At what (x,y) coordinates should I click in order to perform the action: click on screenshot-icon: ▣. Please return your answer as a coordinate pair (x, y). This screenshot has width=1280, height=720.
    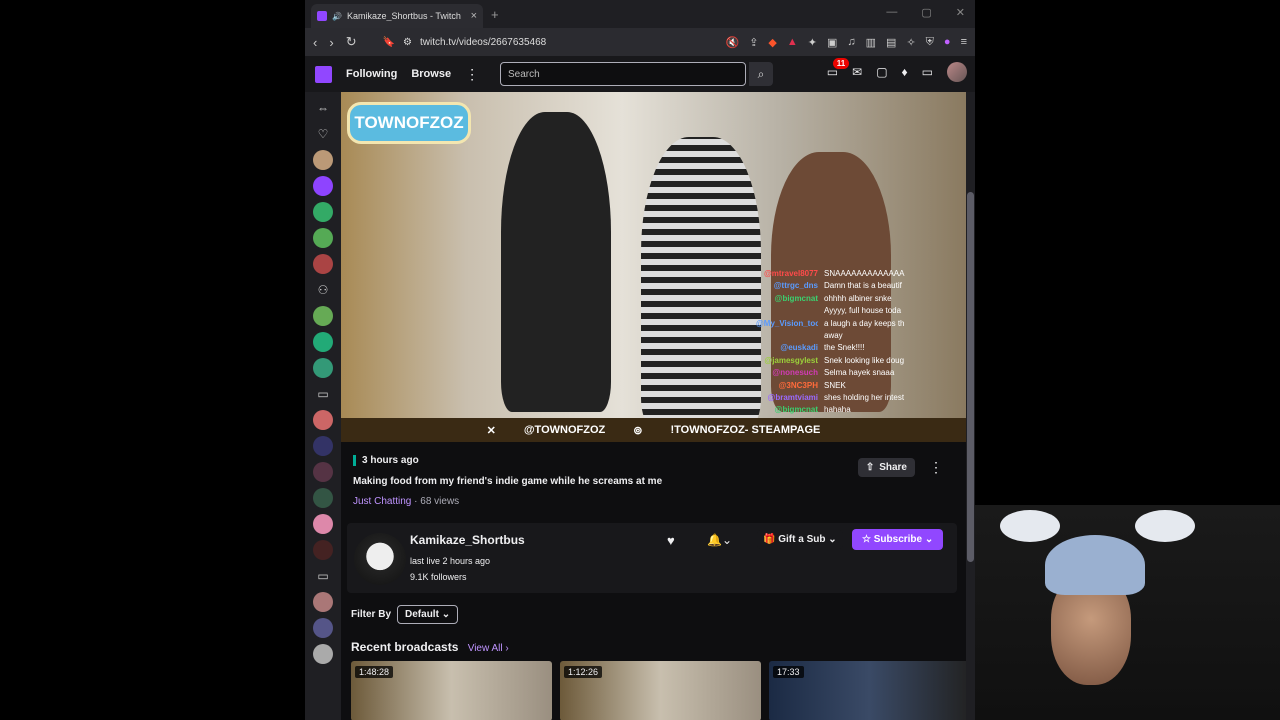
    Looking at the image, I should click on (832, 42).